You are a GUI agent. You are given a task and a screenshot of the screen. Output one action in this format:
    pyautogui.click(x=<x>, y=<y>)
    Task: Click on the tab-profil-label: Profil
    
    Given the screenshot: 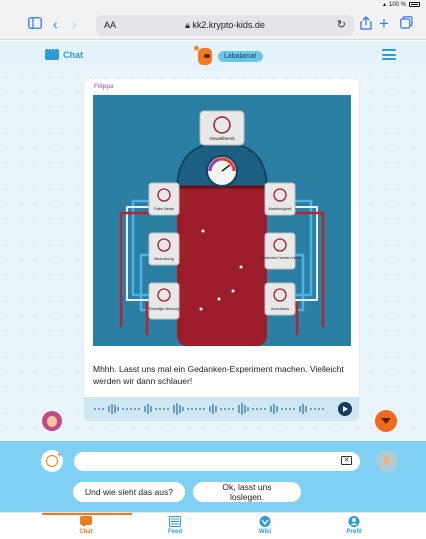 What is the action you would take?
    pyautogui.click(x=354, y=532)
    